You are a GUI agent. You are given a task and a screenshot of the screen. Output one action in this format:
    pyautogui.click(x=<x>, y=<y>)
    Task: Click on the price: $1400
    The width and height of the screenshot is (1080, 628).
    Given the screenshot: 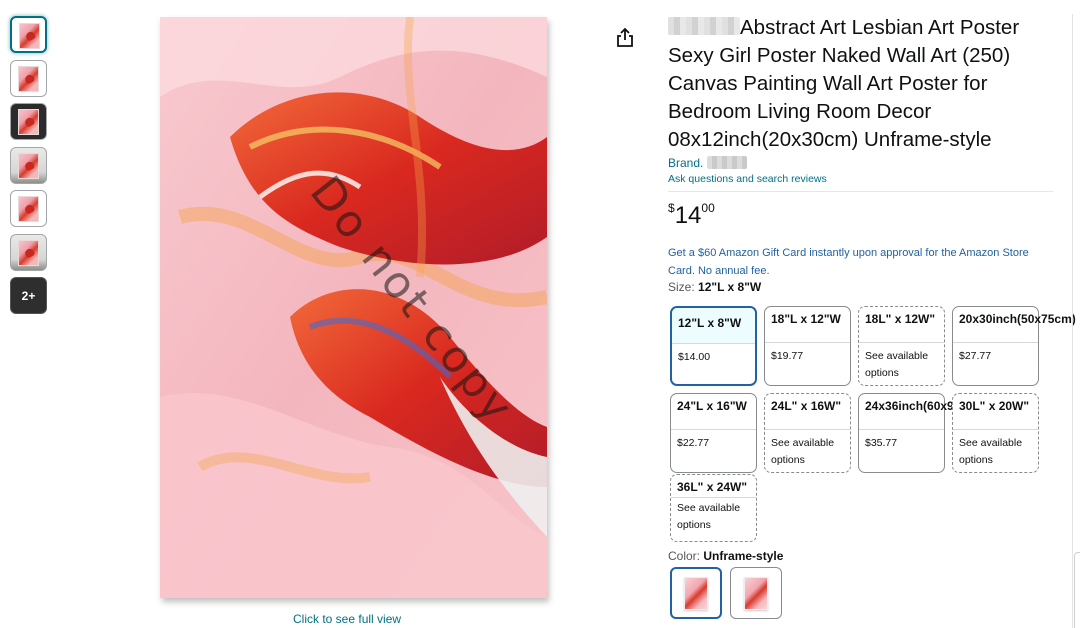 What is the action you would take?
    pyautogui.click(x=860, y=215)
    